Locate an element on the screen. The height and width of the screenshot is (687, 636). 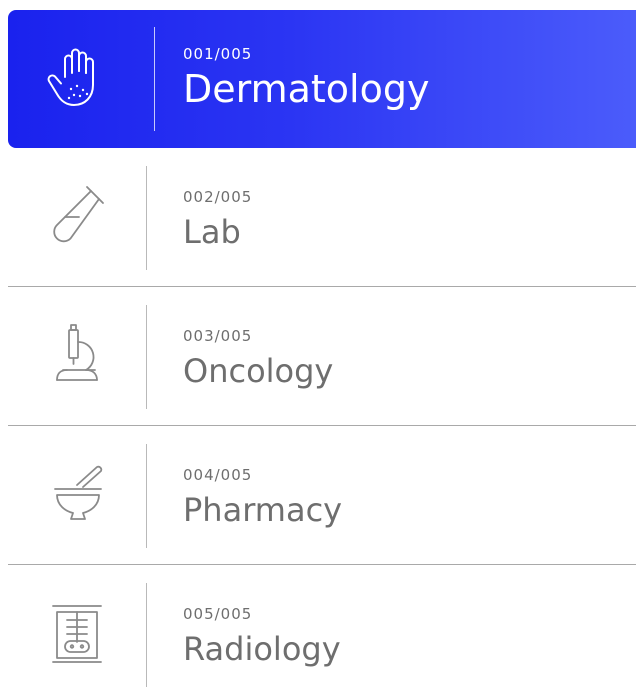
test-tube-icon is located at coordinates (76, 214).